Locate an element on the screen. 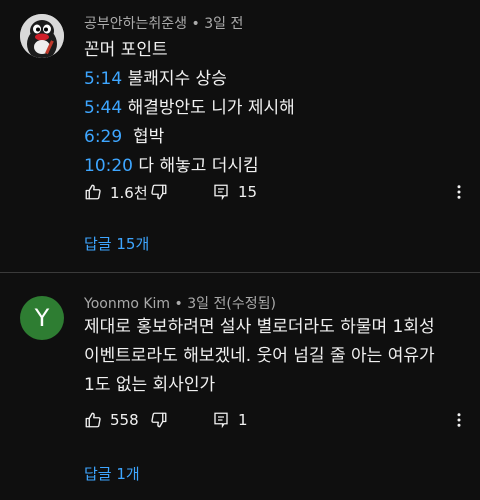 The width and height of the screenshot is (480, 500). timestamp-link: 6:29 is located at coordinates (103, 137).